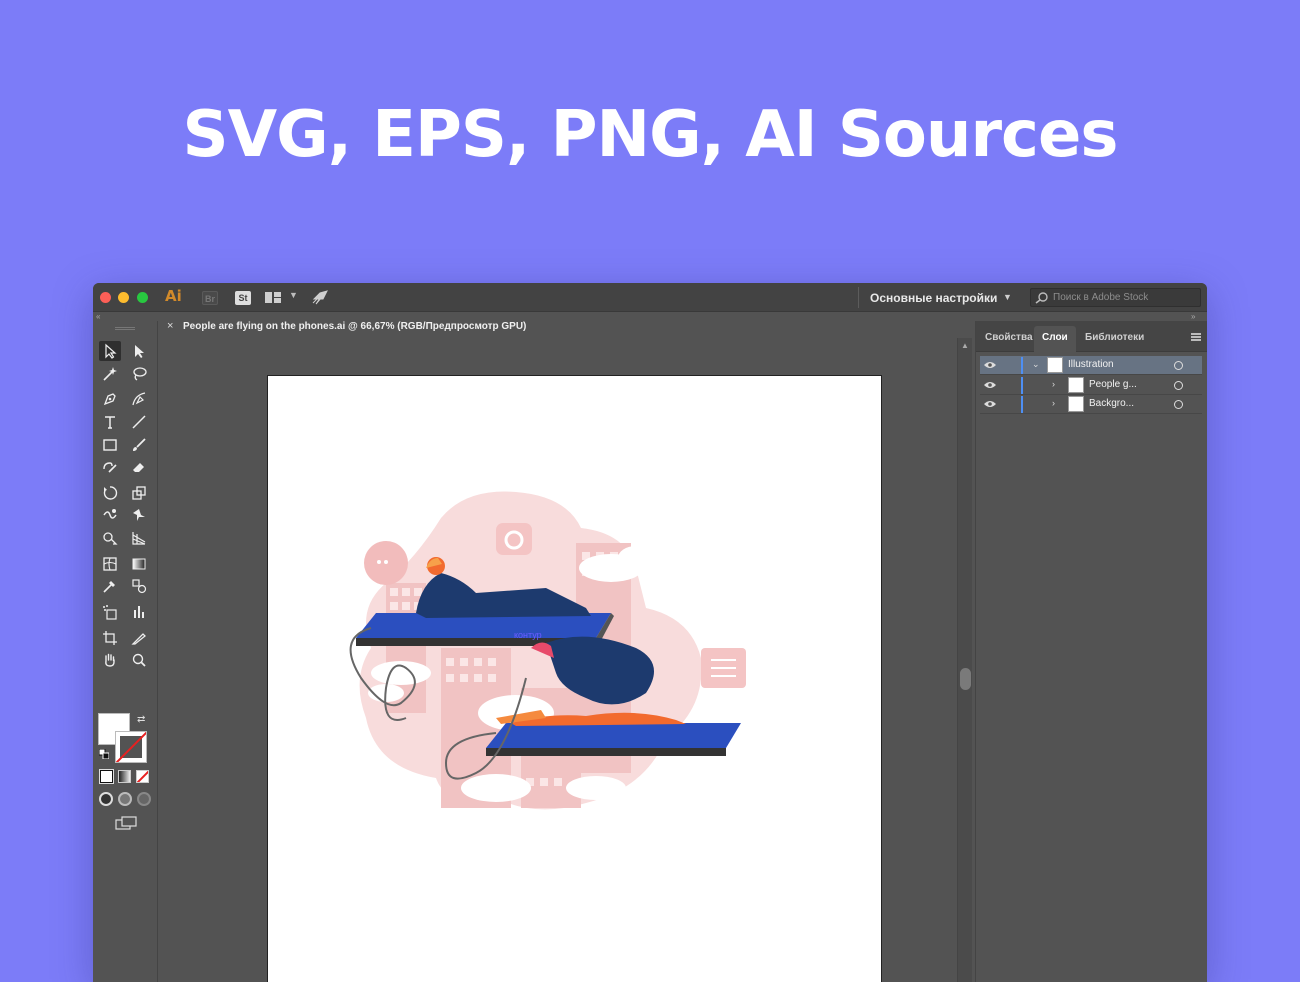  I want to click on selection-tool-icon, so click(110, 351).